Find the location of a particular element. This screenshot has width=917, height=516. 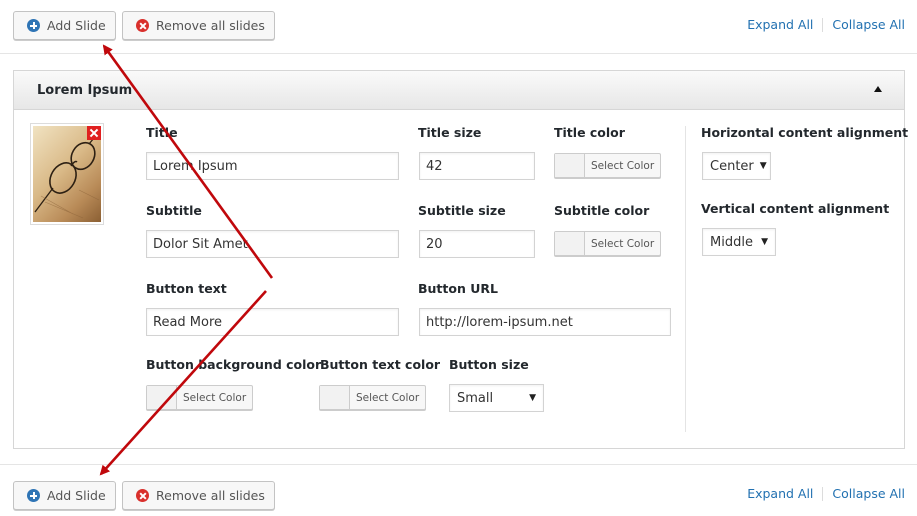

horizontal-alignment-value: Center is located at coordinates (732, 166).